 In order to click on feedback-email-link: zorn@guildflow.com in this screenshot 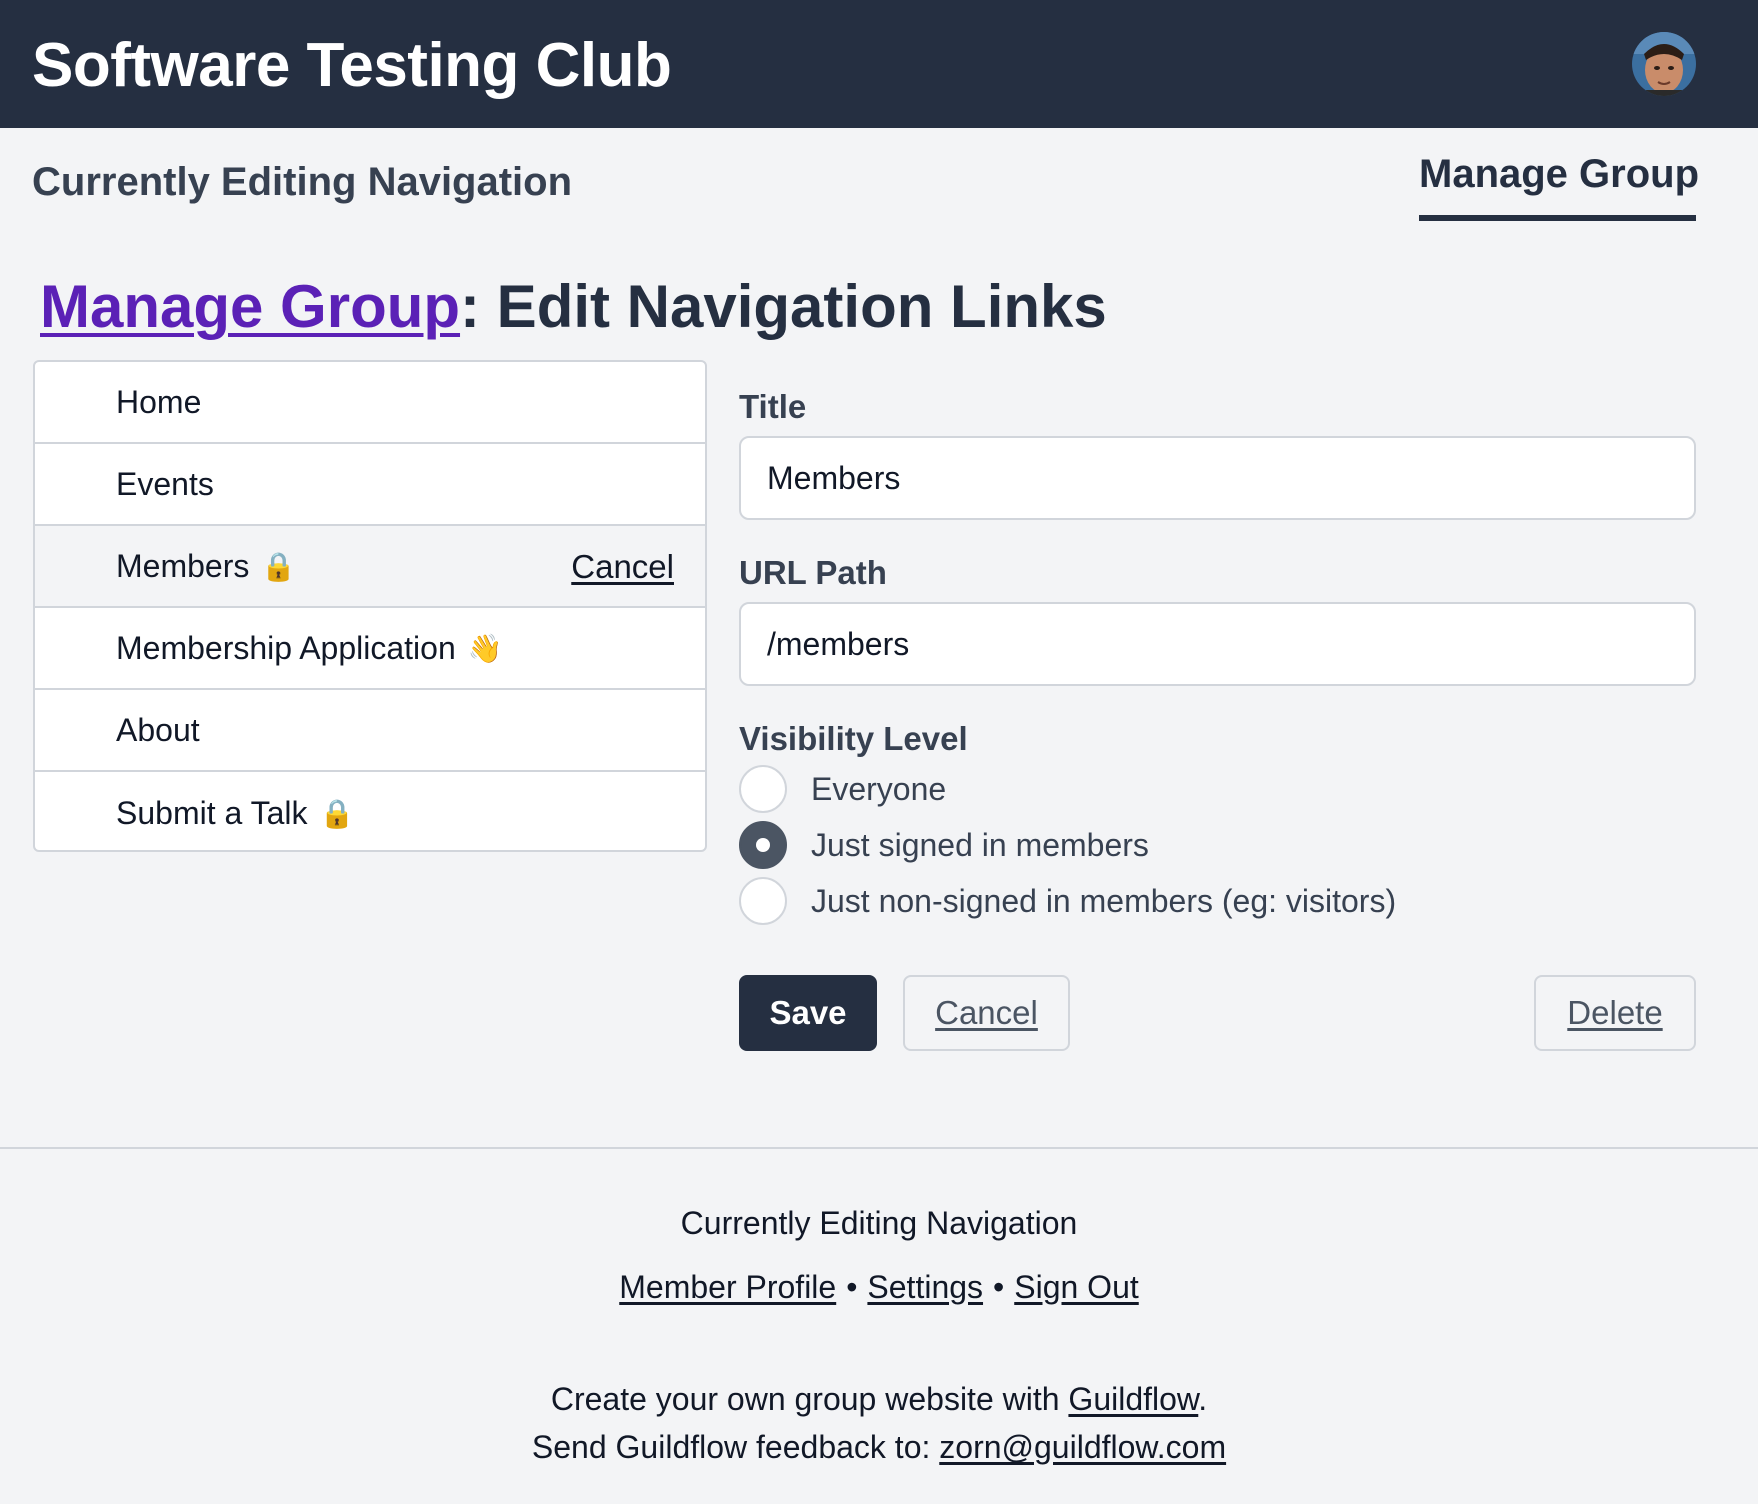, I will do `click(1082, 1447)`.